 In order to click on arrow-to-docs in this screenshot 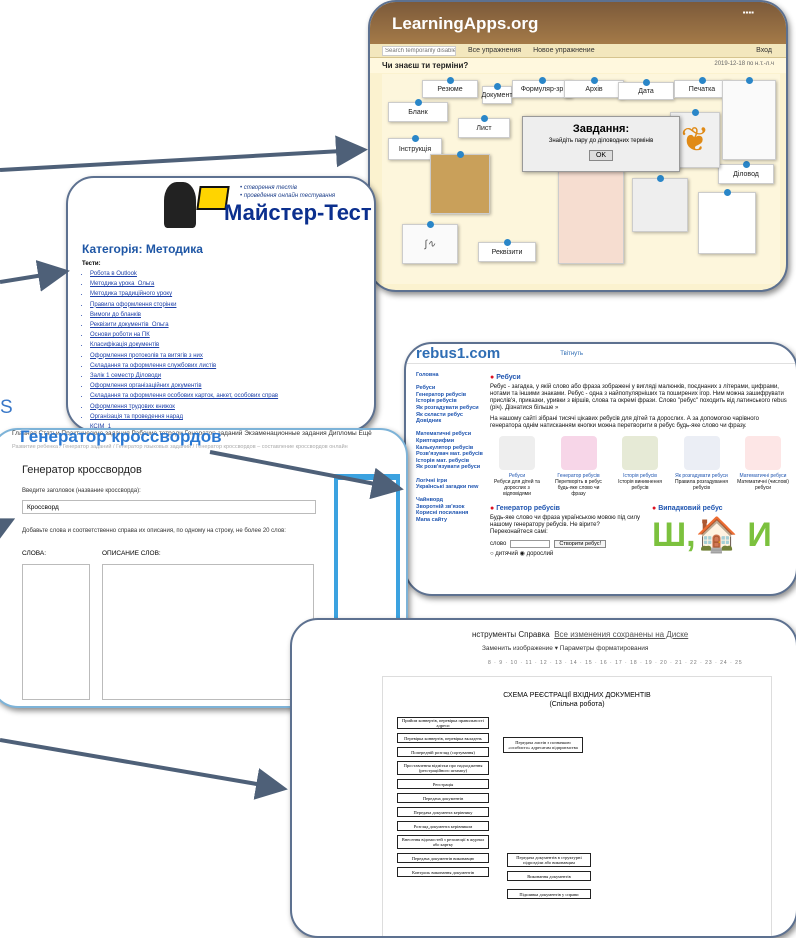, I will do `click(144, 769)`.